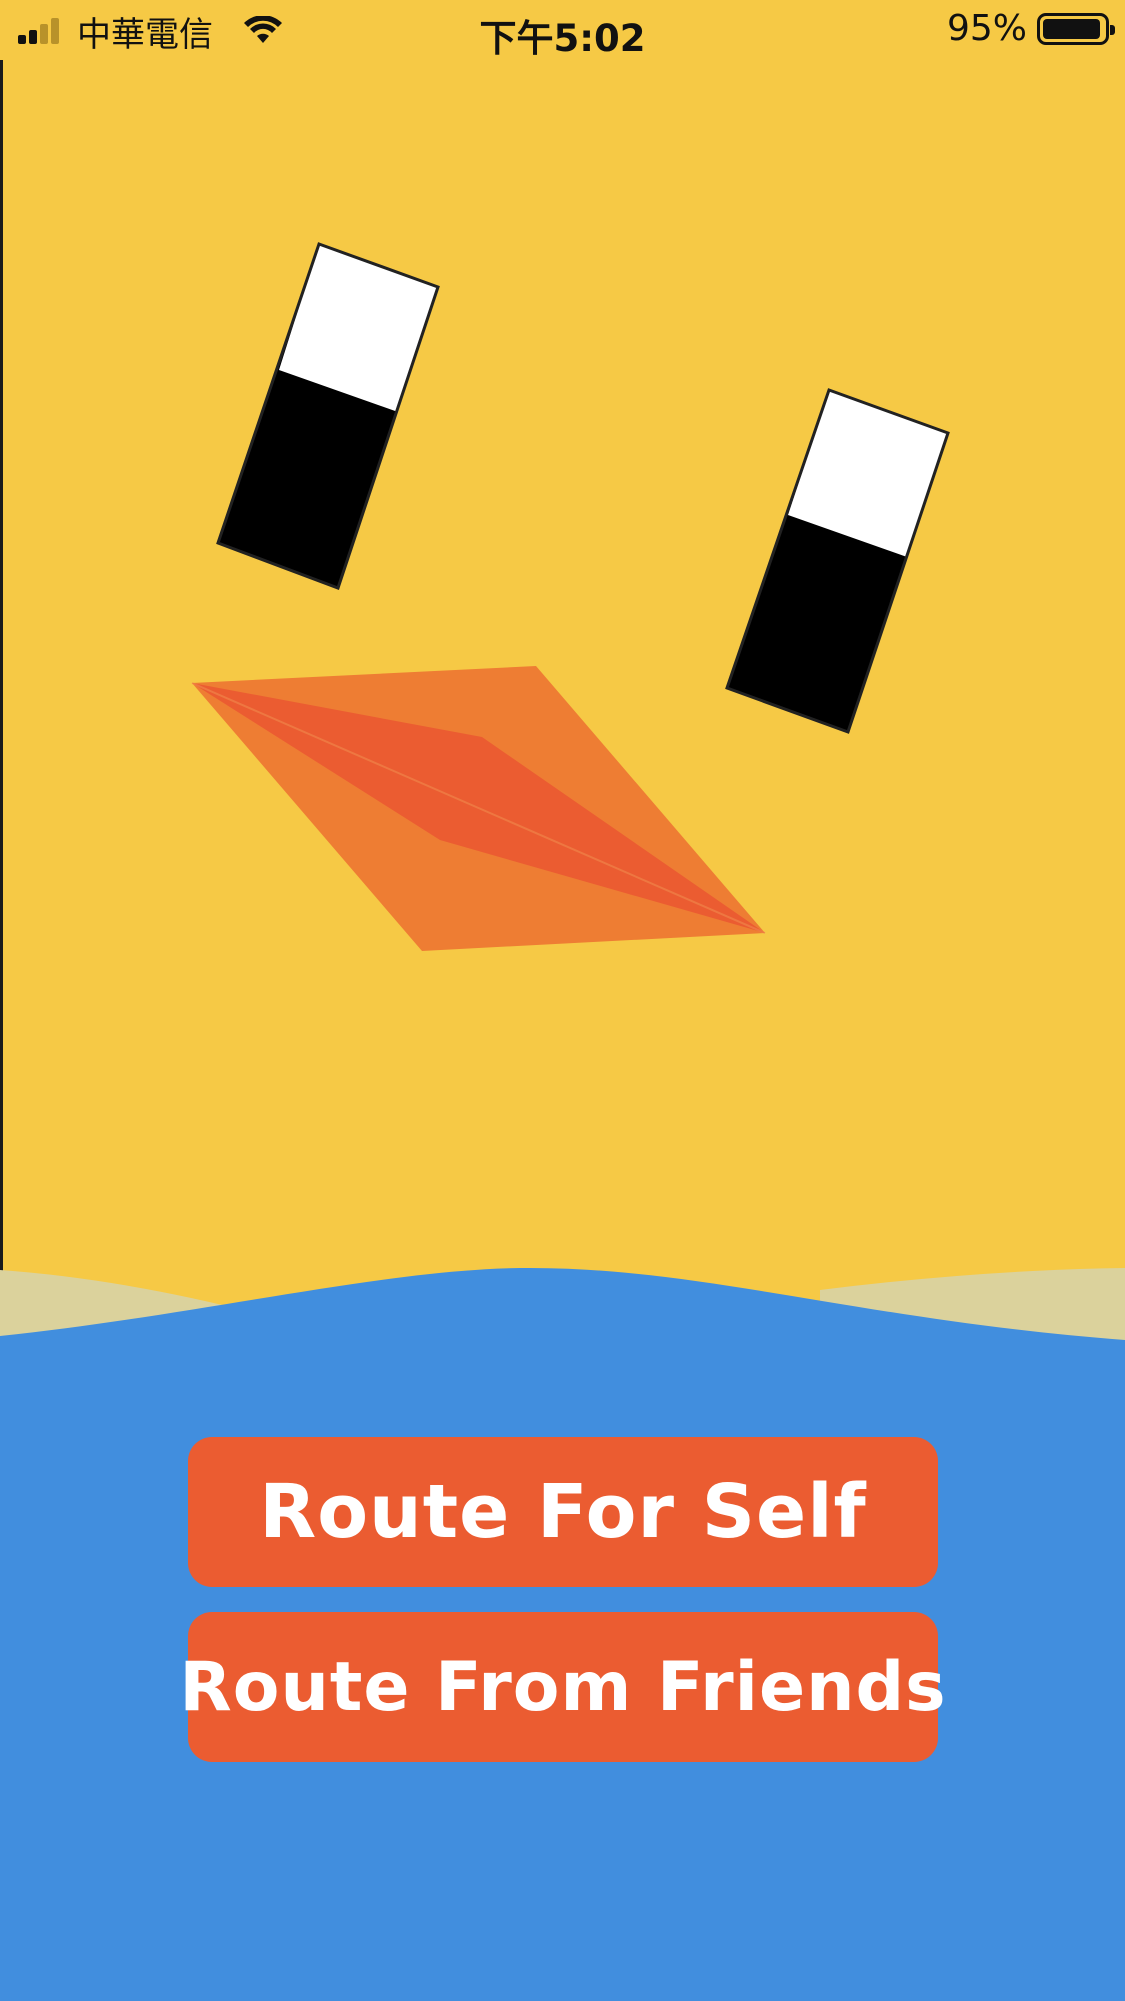  Describe the element at coordinates (328, 416) in the screenshot. I see `left-eye` at that location.